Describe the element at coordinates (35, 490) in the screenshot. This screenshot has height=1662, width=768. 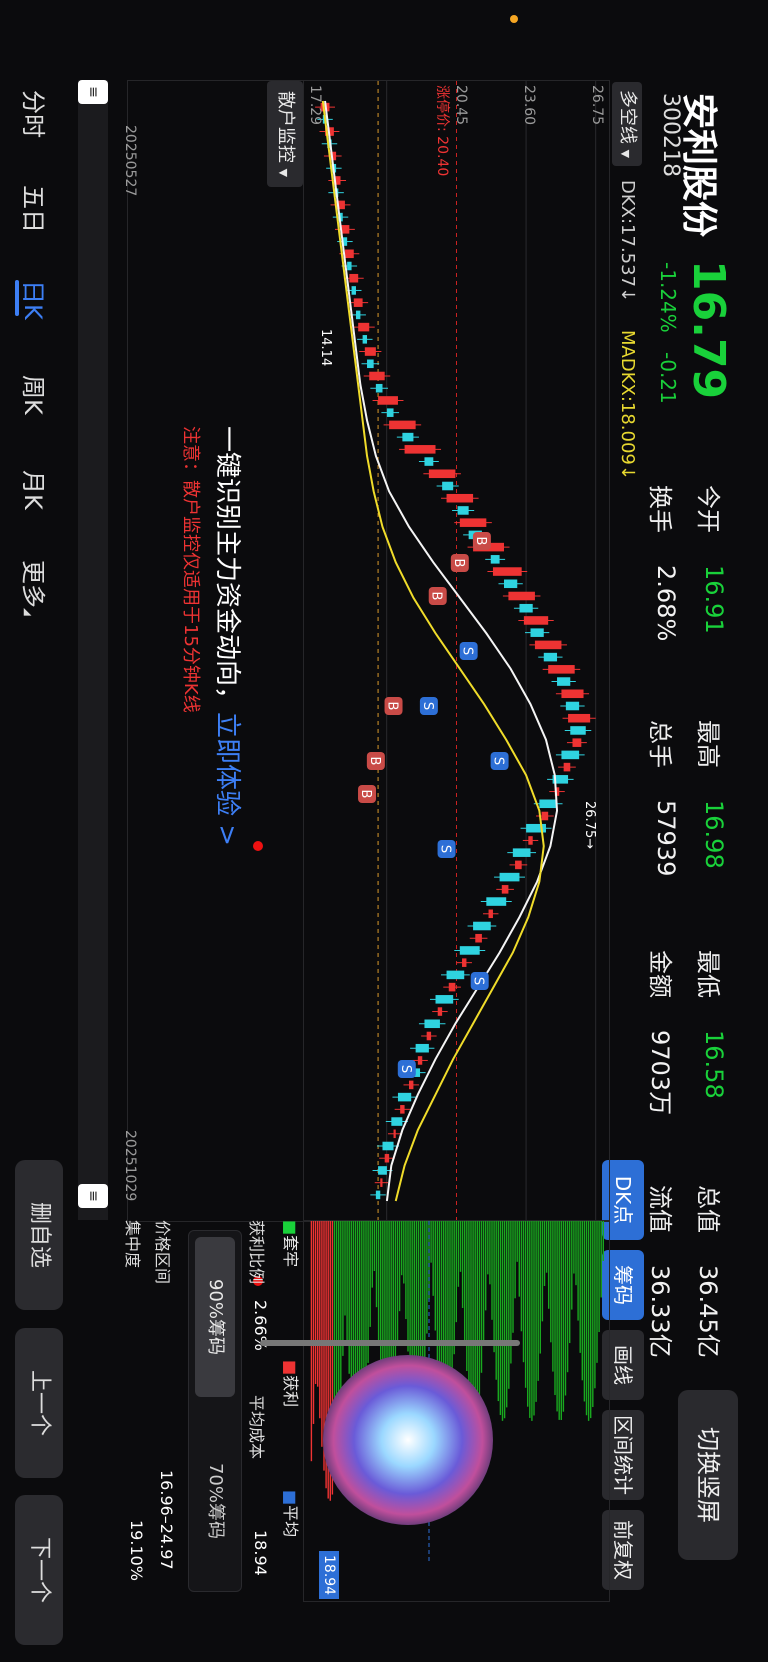
I see `tab-monthly-k: 月K` at that location.